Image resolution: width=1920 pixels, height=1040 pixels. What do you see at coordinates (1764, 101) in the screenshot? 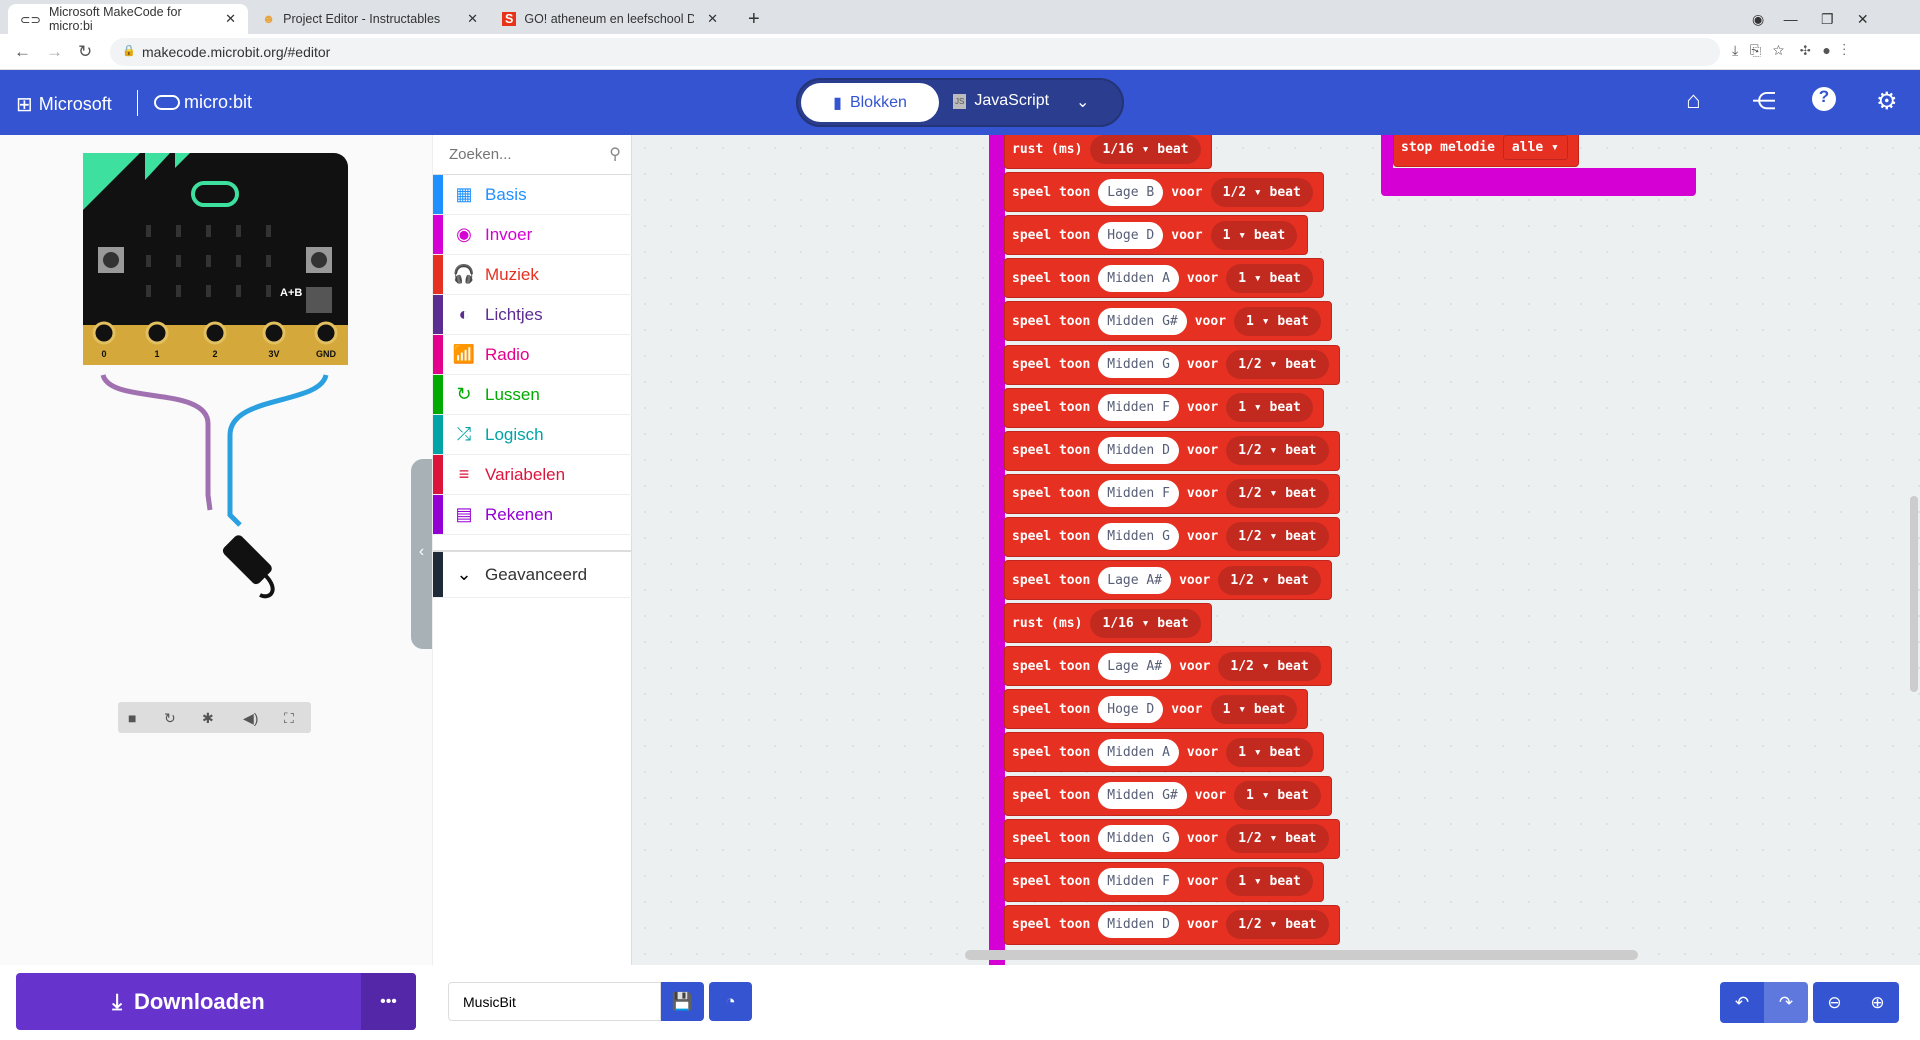
I see `share-icon: ⋲` at bounding box center [1764, 101].